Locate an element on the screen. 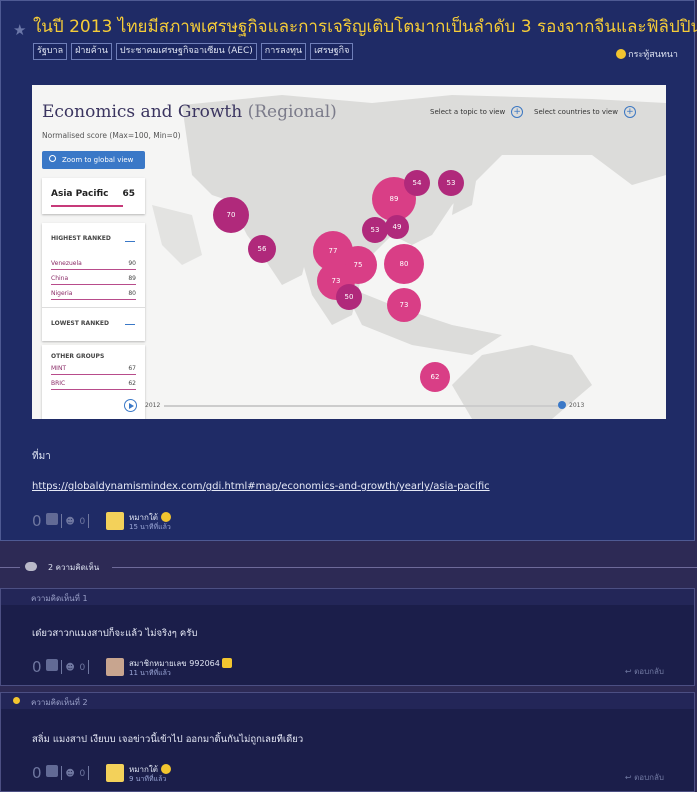 The image size is (697, 792). play-icon is located at coordinates (130, 405).